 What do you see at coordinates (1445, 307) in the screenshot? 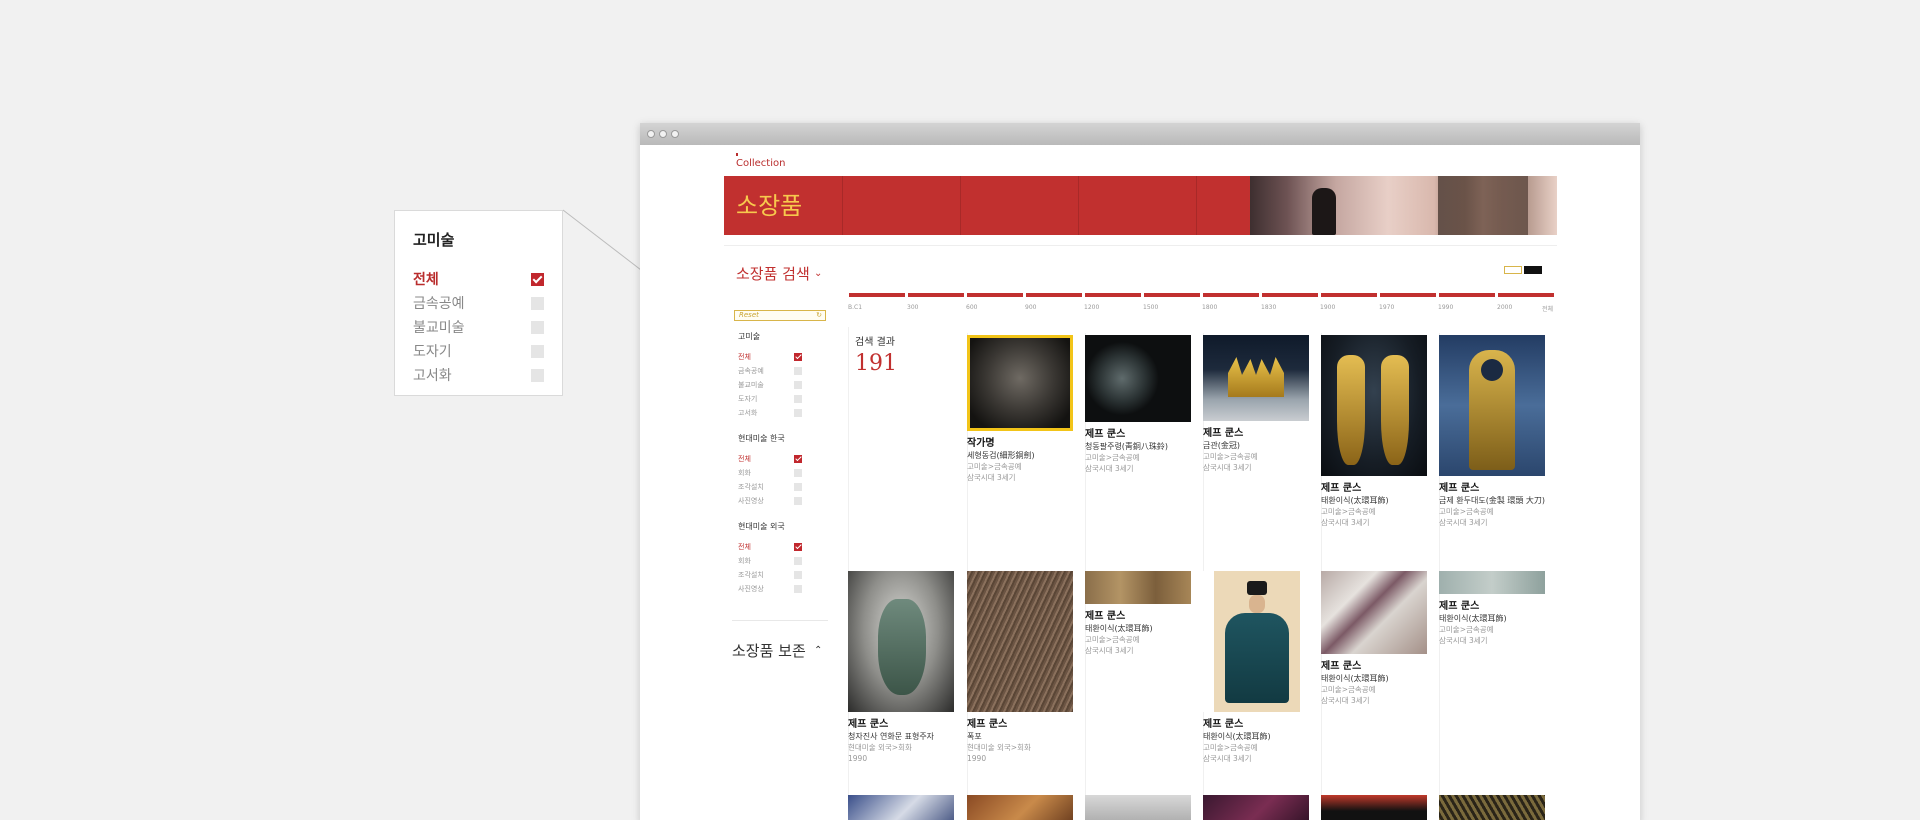
I see `timeline-label: 1990` at bounding box center [1445, 307].